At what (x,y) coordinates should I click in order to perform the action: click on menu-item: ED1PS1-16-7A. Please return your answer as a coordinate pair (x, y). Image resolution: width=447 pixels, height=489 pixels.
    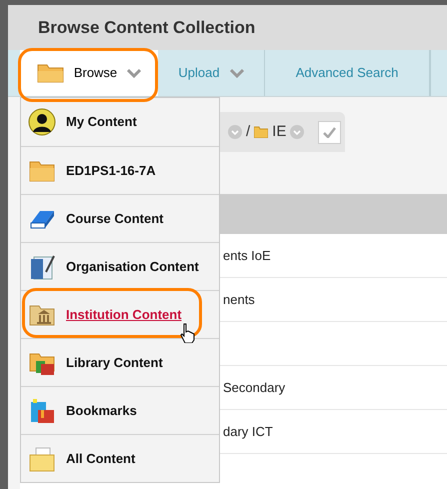
    Looking at the image, I should click on (120, 170).